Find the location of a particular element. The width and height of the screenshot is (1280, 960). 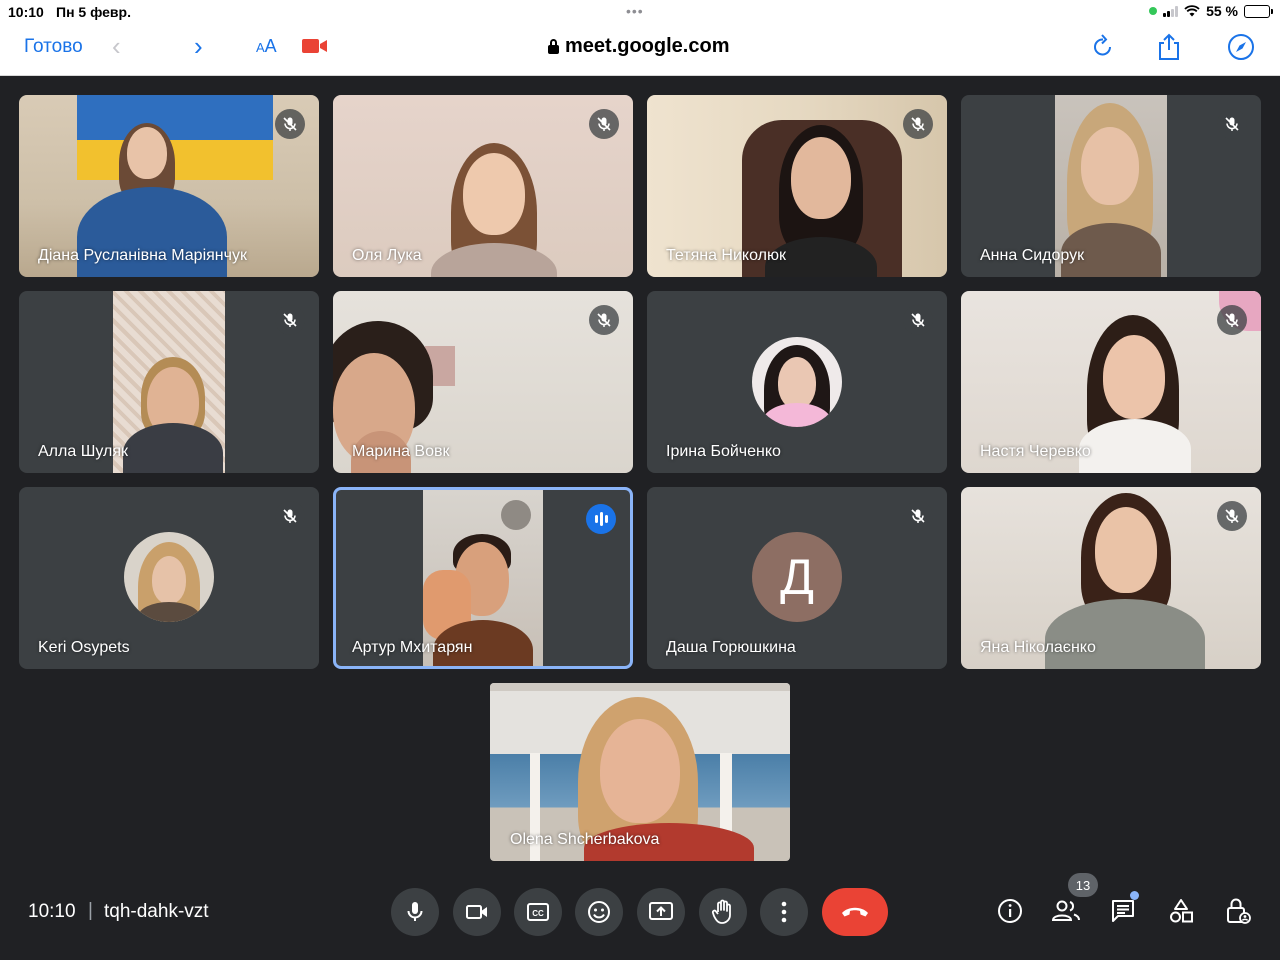

participant-name: Тетяна Николюк is located at coordinates (726, 255).